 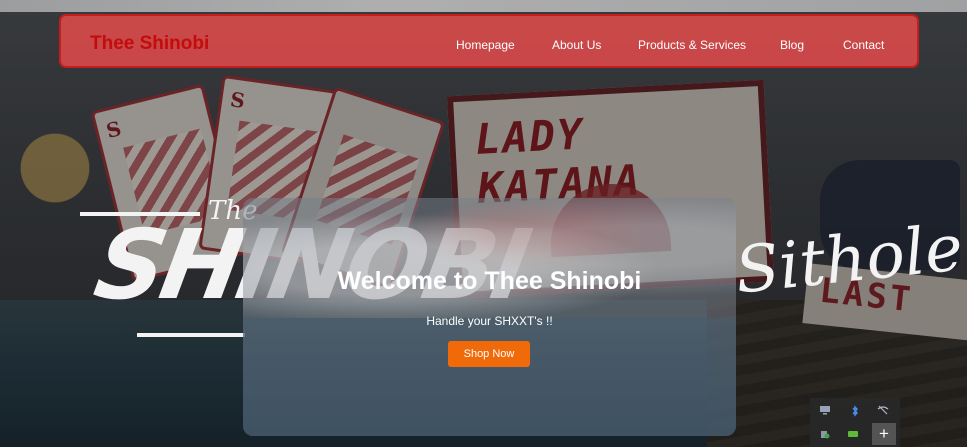 What do you see at coordinates (149, 44) in the screenshot?
I see `brand-logo: Thee Shinobi` at bounding box center [149, 44].